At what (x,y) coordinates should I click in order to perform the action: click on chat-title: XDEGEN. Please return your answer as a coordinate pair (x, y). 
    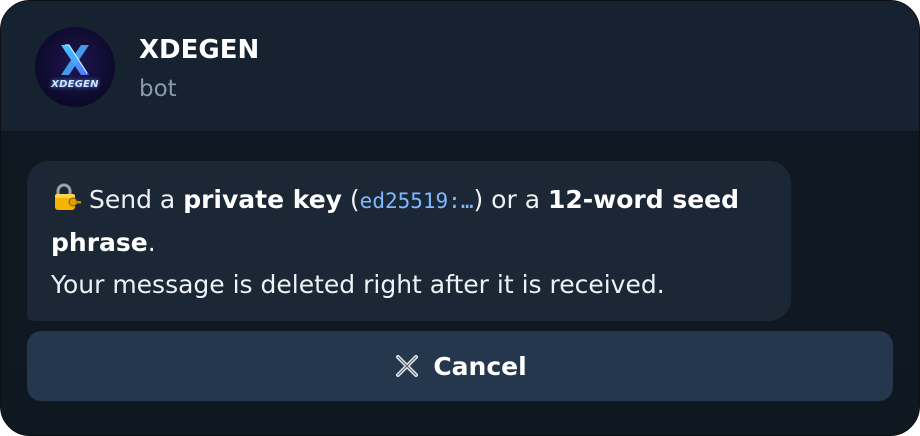
    Looking at the image, I should click on (199, 50).